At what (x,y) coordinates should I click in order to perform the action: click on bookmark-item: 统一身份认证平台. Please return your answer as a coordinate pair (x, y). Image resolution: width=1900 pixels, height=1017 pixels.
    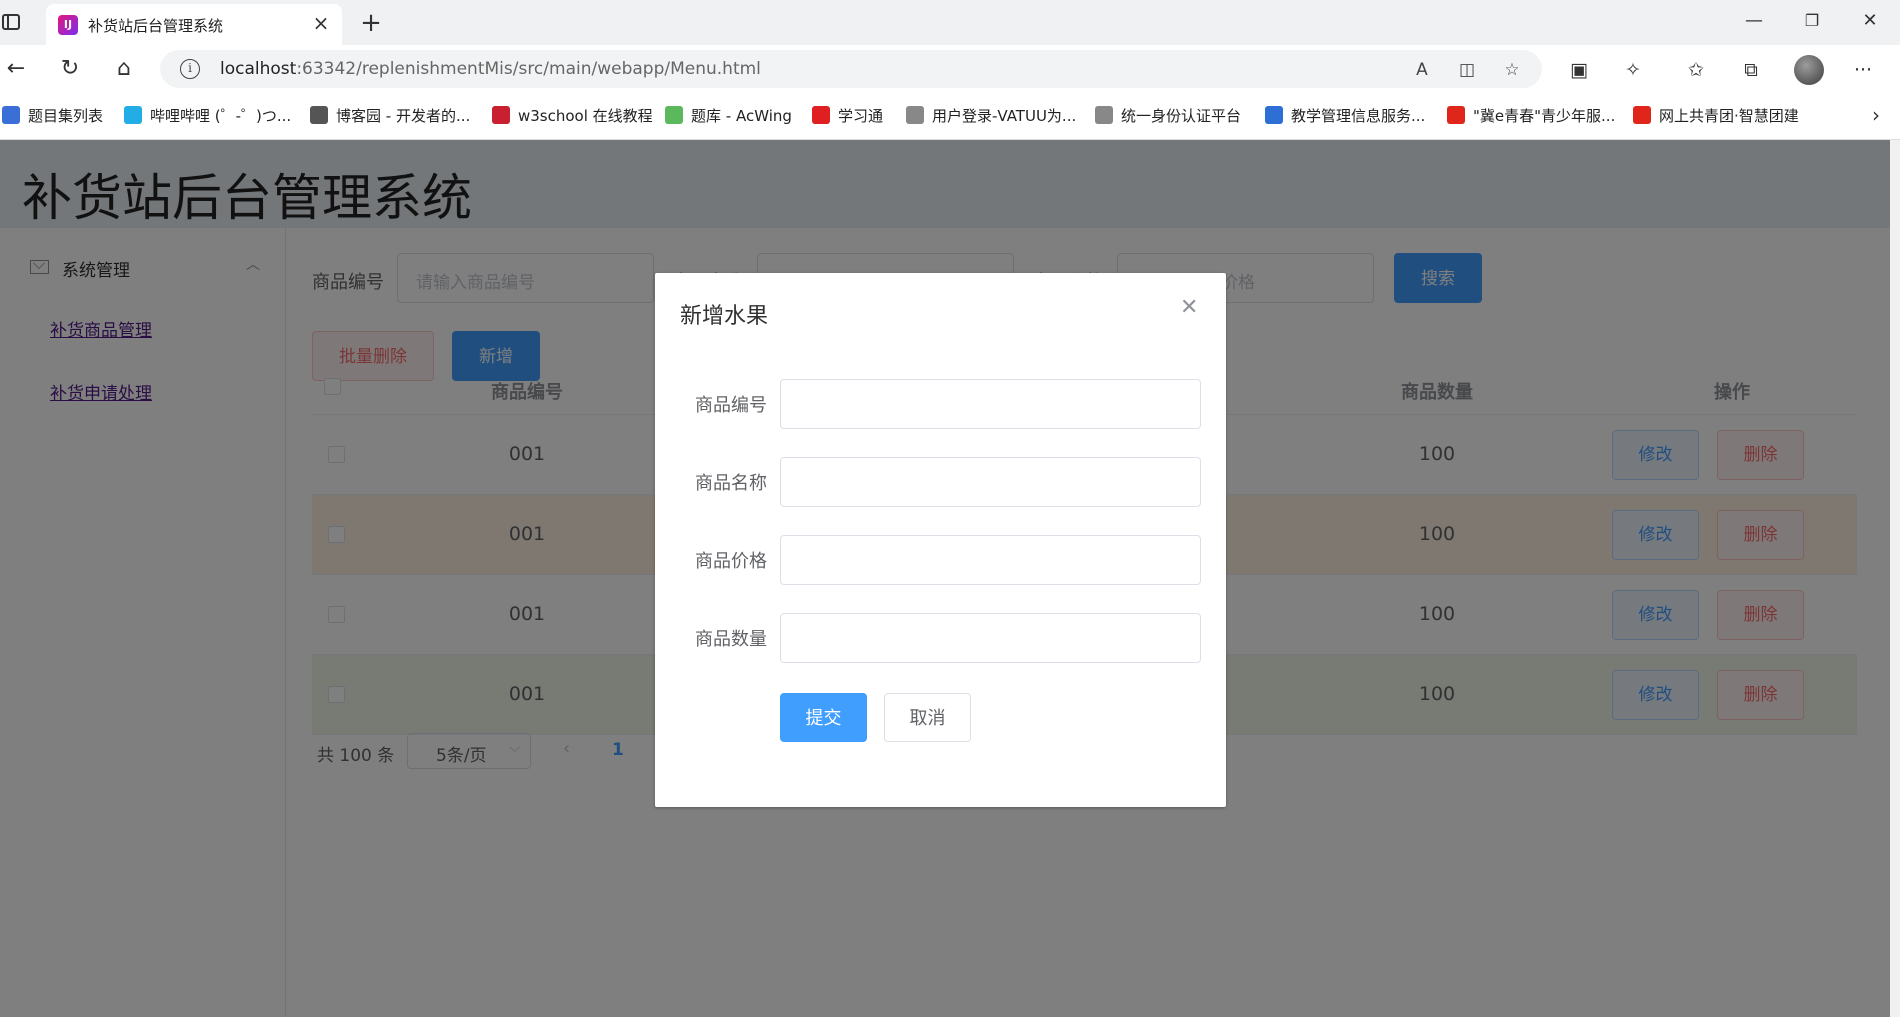
    Looking at the image, I should click on (1168, 116).